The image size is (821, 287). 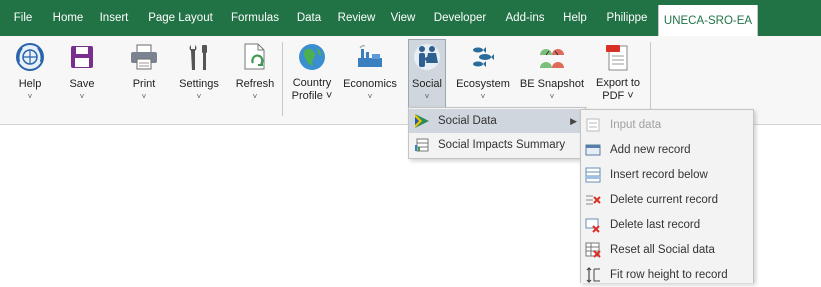 What do you see at coordinates (144, 84) in the screenshot?
I see `print-label: Print` at bounding box center [144, 84].